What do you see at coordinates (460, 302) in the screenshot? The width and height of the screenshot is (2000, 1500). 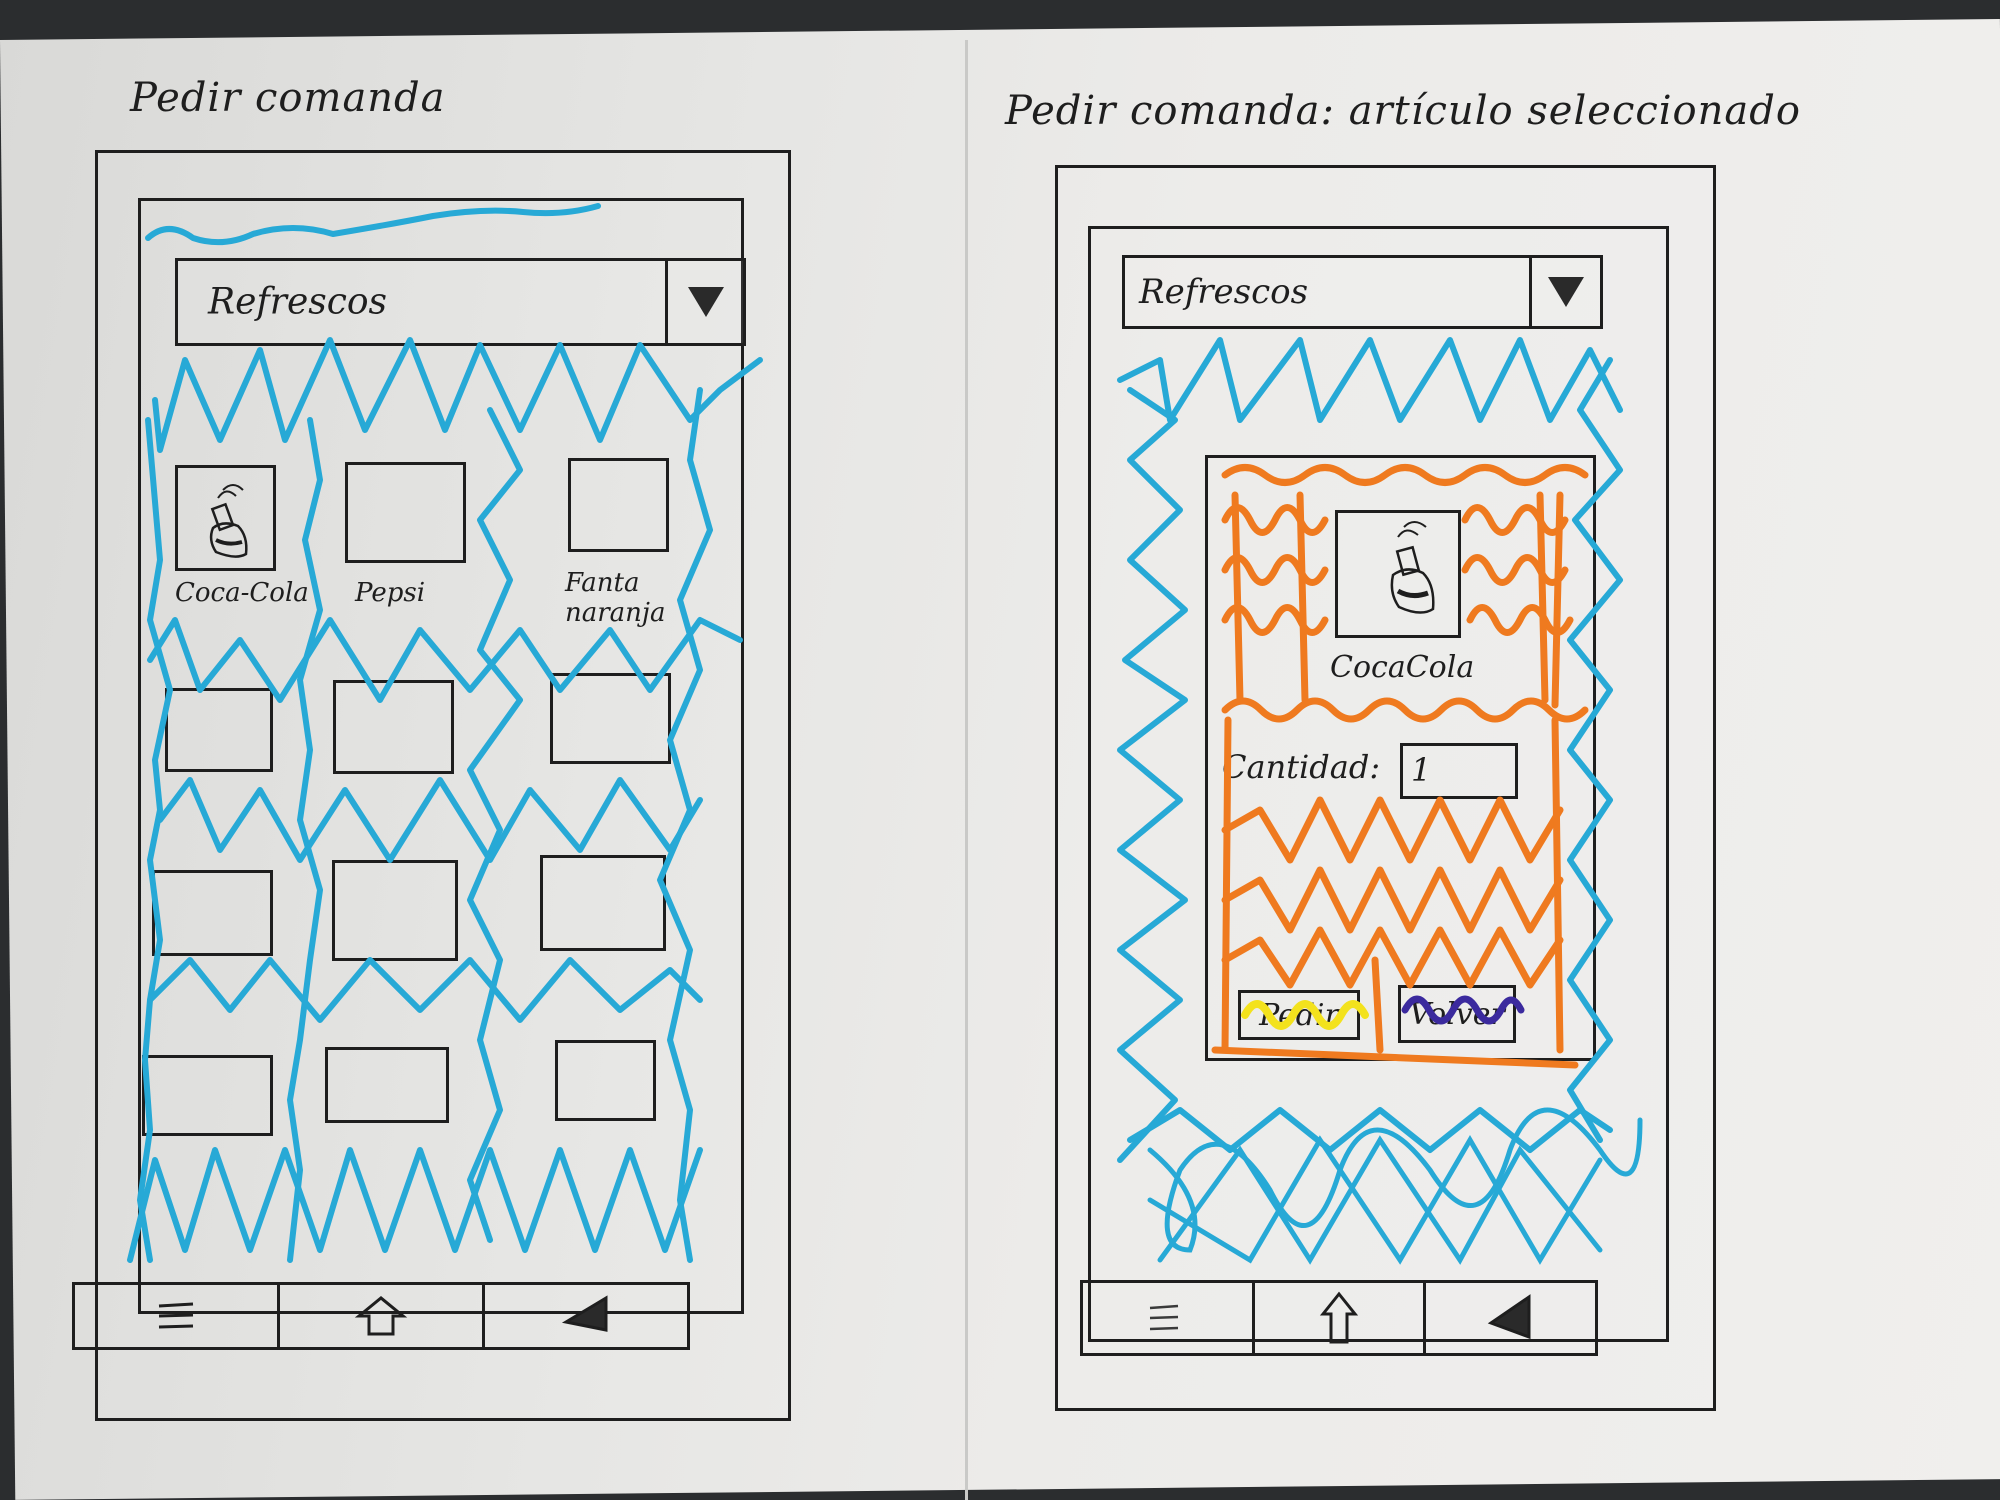 I see `category-dropdown-left: Refrescos` at bounding box center [460, 302].